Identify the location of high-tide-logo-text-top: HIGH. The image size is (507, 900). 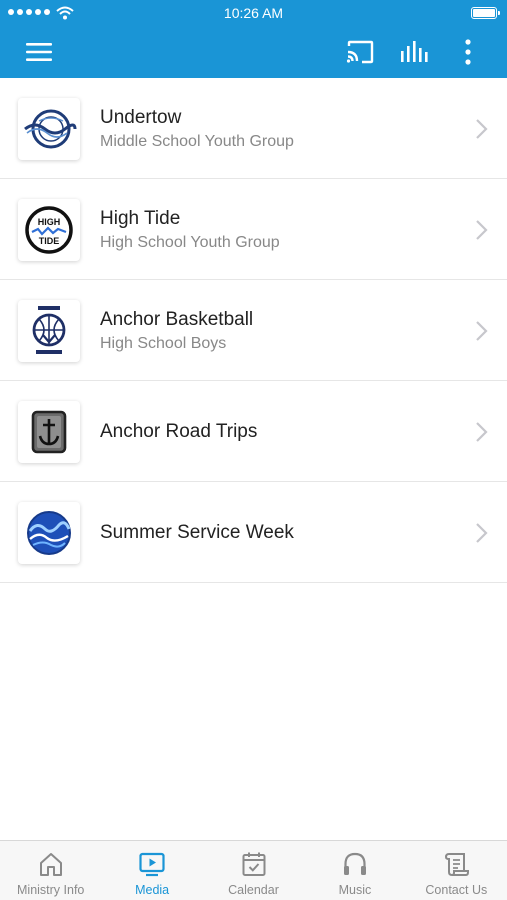
(49, 222).